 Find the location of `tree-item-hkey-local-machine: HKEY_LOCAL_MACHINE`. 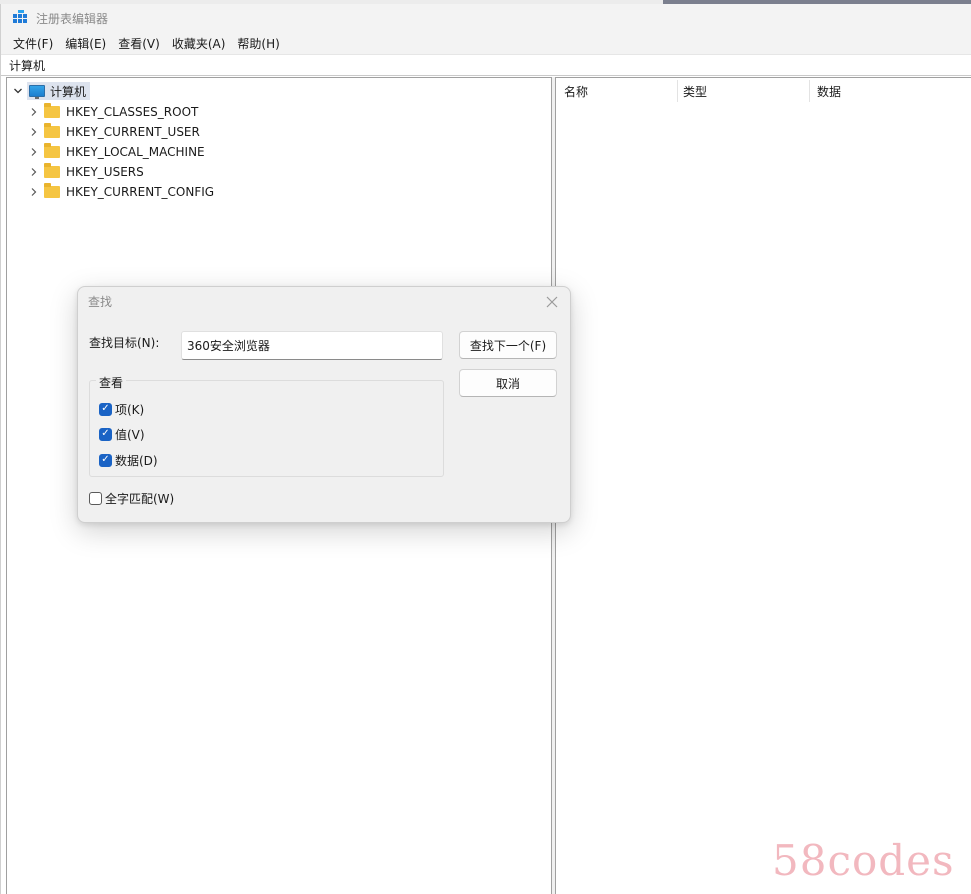

tree-item-hkey-local-machine: HKEY_LOCAL_MACHINE is located at coordinates (116, 152).